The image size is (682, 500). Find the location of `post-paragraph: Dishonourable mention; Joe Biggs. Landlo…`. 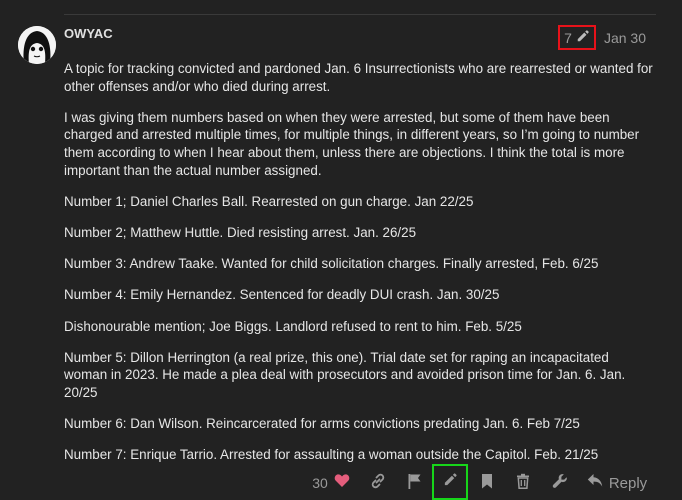

post-paragraph: Dishonourable mention; Joe Biggs. Landlo… is located at coordinates (293, 326).